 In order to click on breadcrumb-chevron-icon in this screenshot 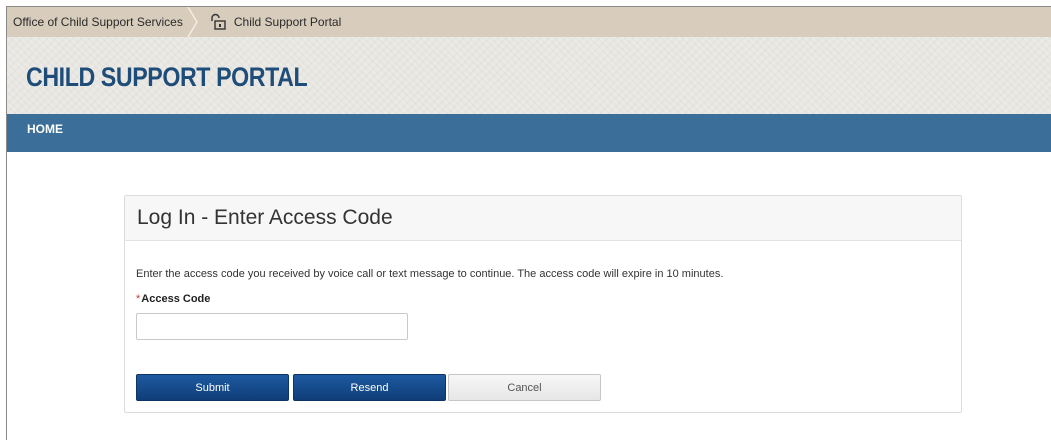, I will do `click(194, 22)`.